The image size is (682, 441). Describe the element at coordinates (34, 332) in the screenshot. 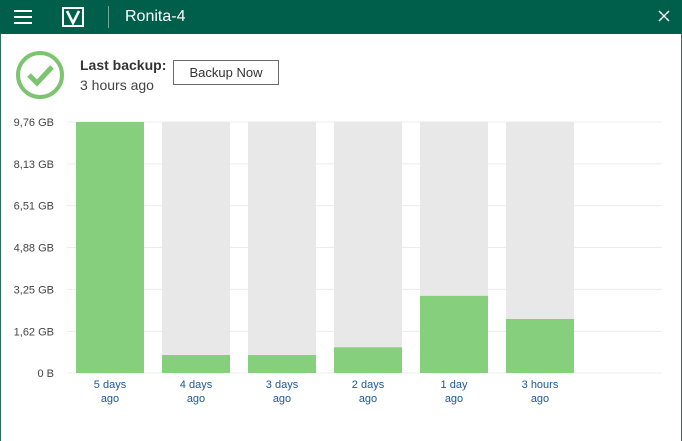

I see `y-tick-label: 1,62 GB` at that location.